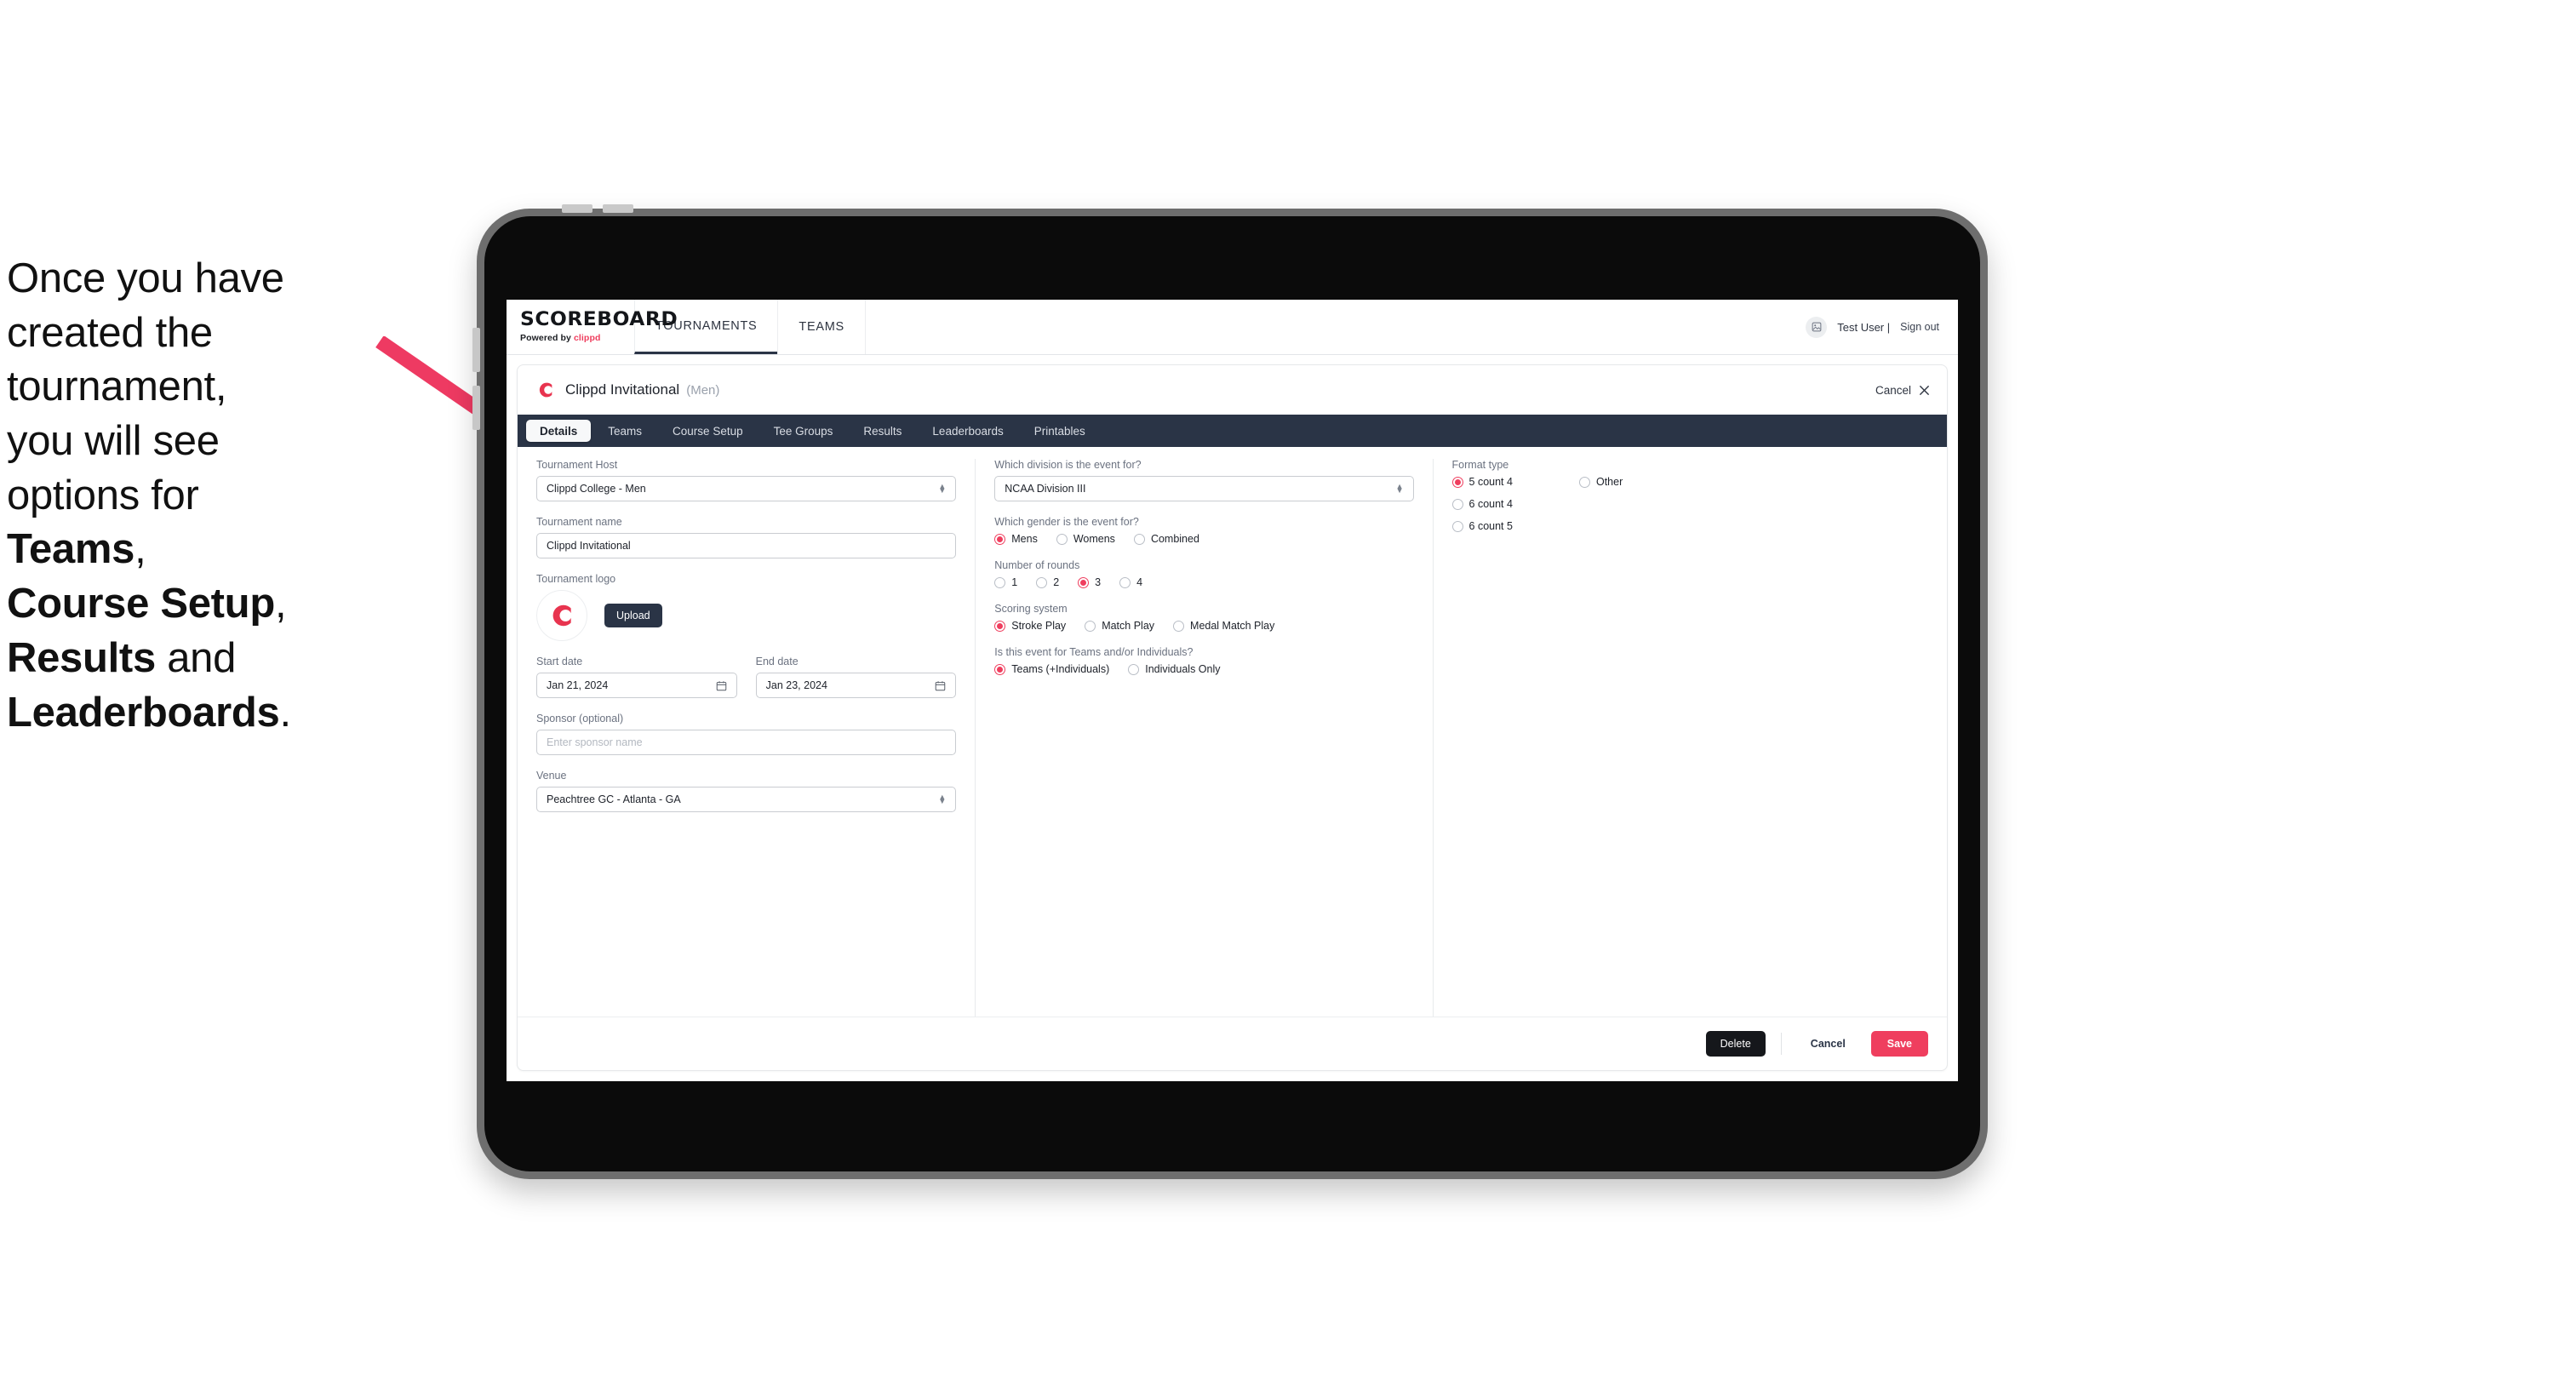 This screenshot has width=2576, height=1386. I want to click on topbar-user-area: Test User | Sign out, so click(1882, 327).